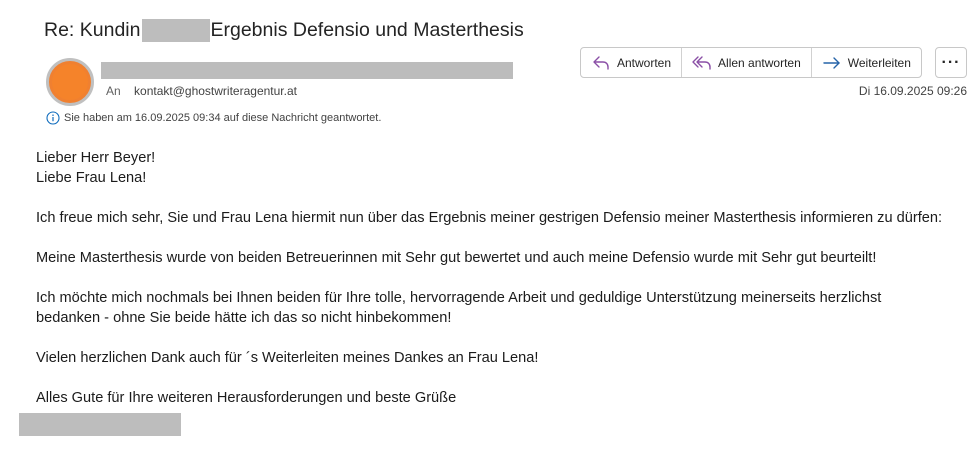 The image size is (977, 468). What do you see at coordinates (100, 424) in the screenshot?
I see `redacted-signature` at bounding box center [100, 424].